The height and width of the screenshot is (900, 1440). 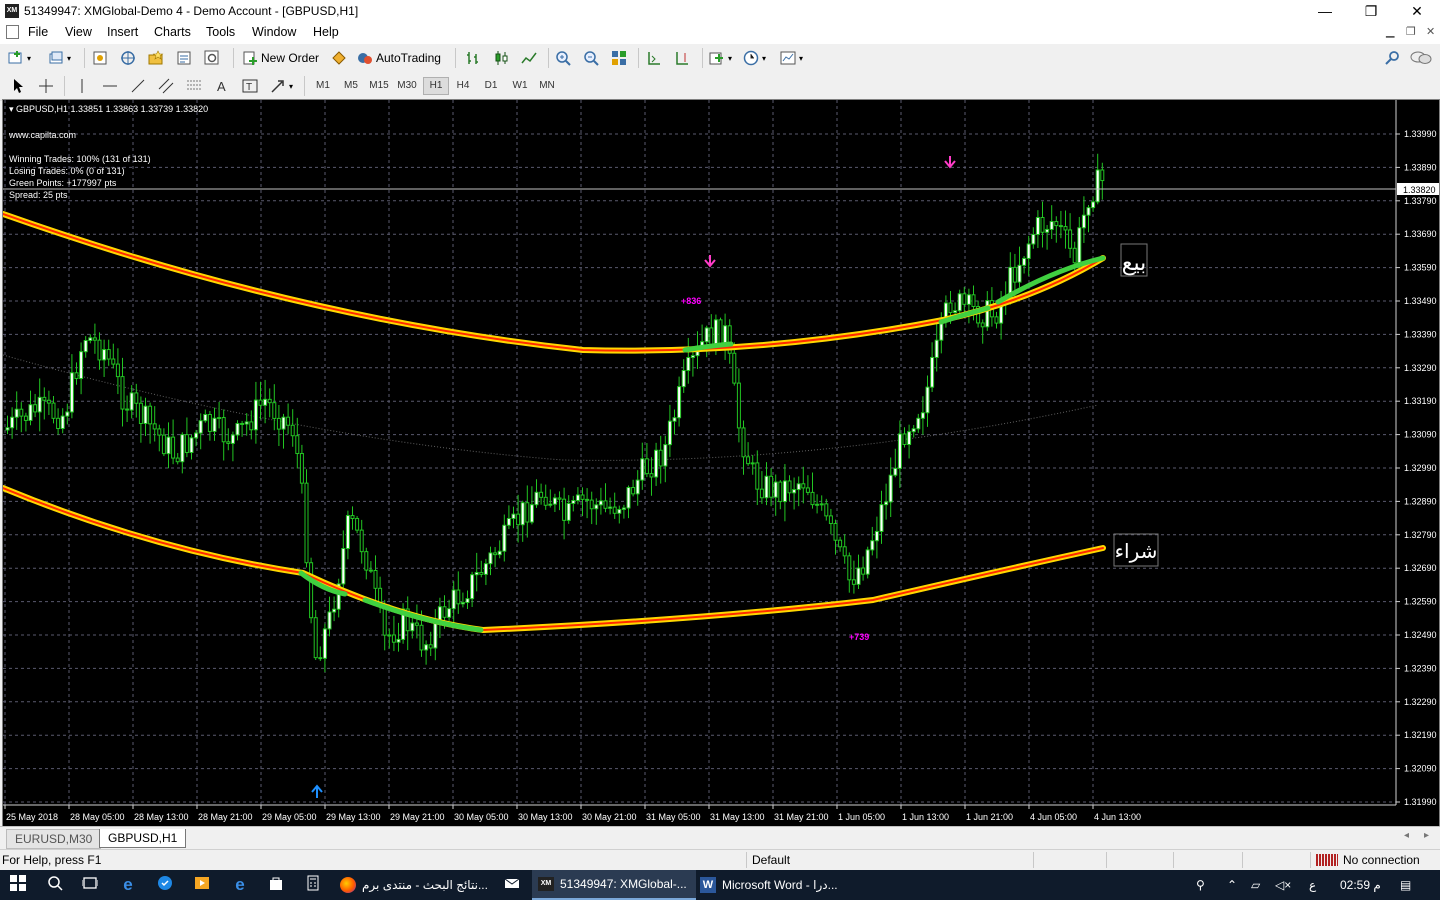 I want to click on mdi-restore-icon: ❐, so click(x=1411, y=31).